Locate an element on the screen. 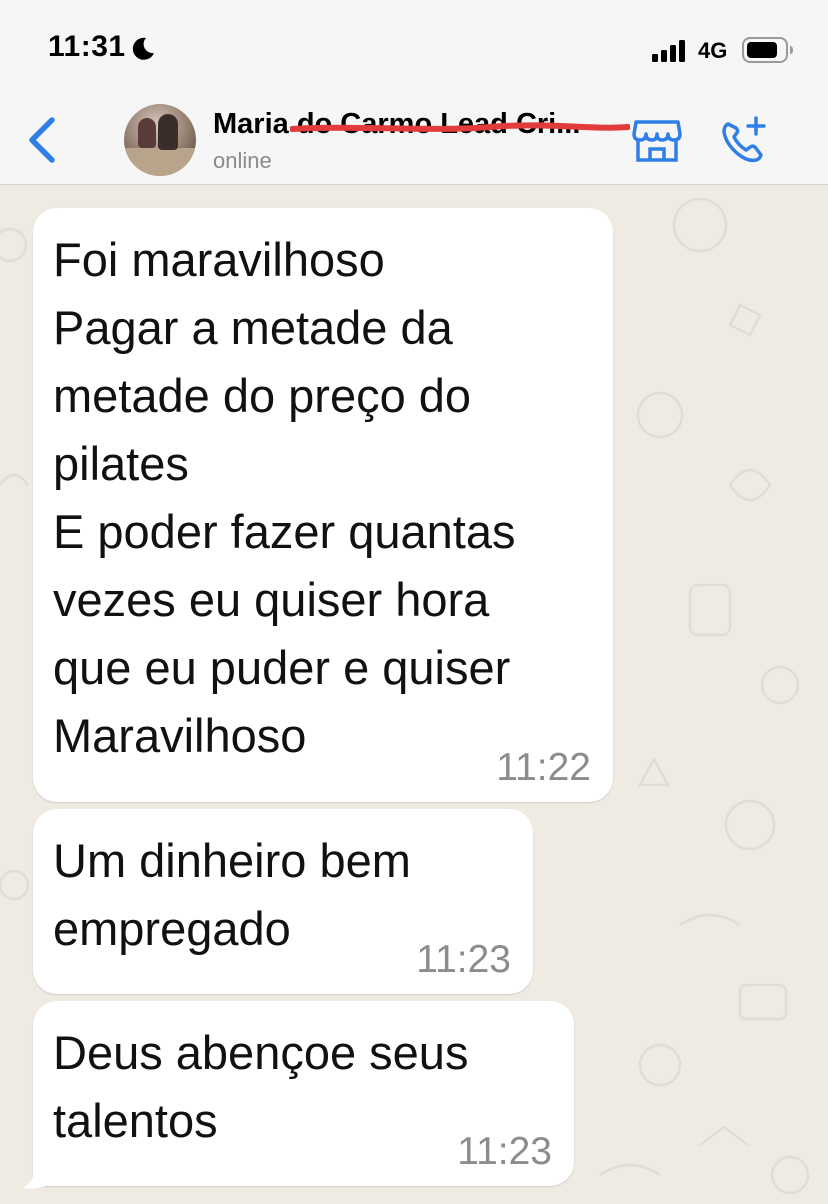 Image resolution: width=828 pixels, height=1204 pixels. redaction-strike is located at coordinates (460, 127).